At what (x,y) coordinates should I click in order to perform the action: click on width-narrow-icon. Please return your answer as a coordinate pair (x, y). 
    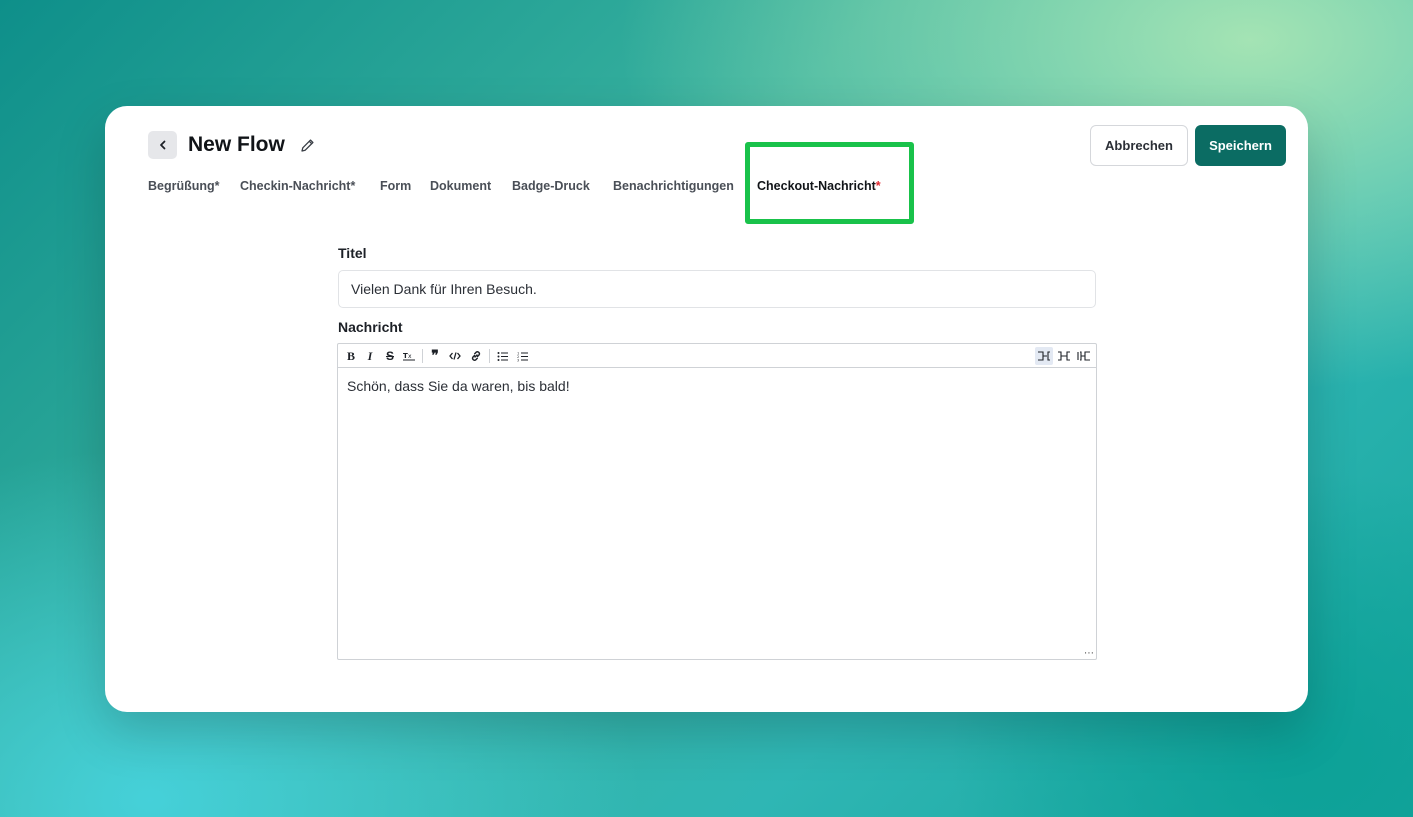
    Looking at the image, I should click on (1044, 356).